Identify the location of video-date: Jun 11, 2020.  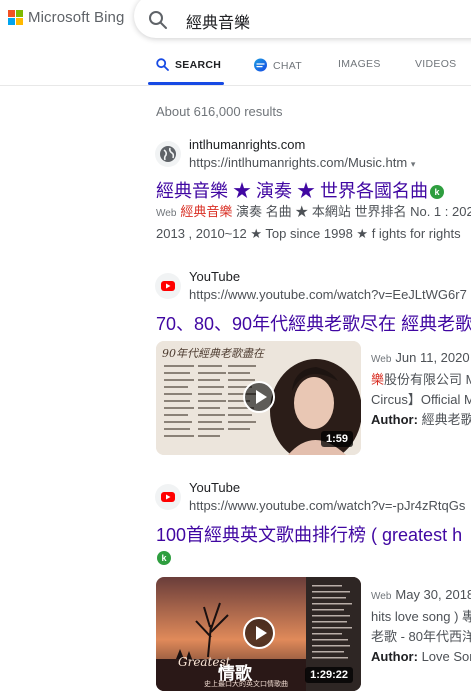
(432, 357).